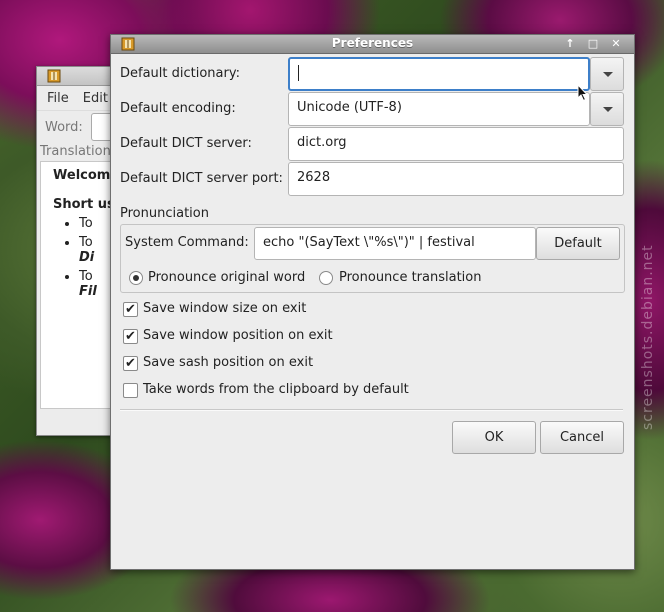 The image size is (664, 612). I want to click on watermark-text: screenshots.debian.net, so click(648, 337).